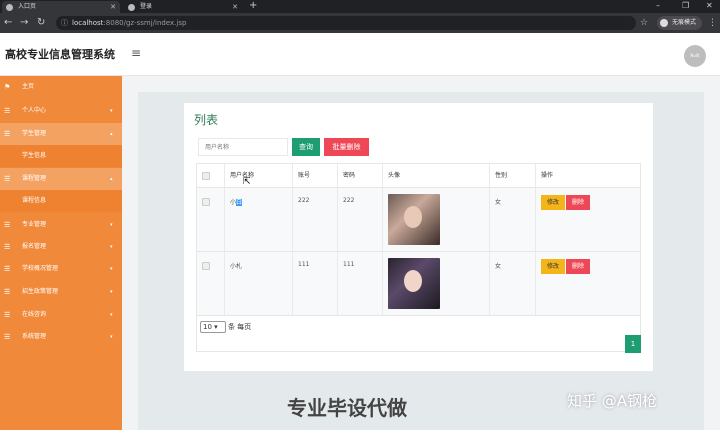 The image size is (720, 430). I want to click on minimize-icon: –, so click(658, 6).